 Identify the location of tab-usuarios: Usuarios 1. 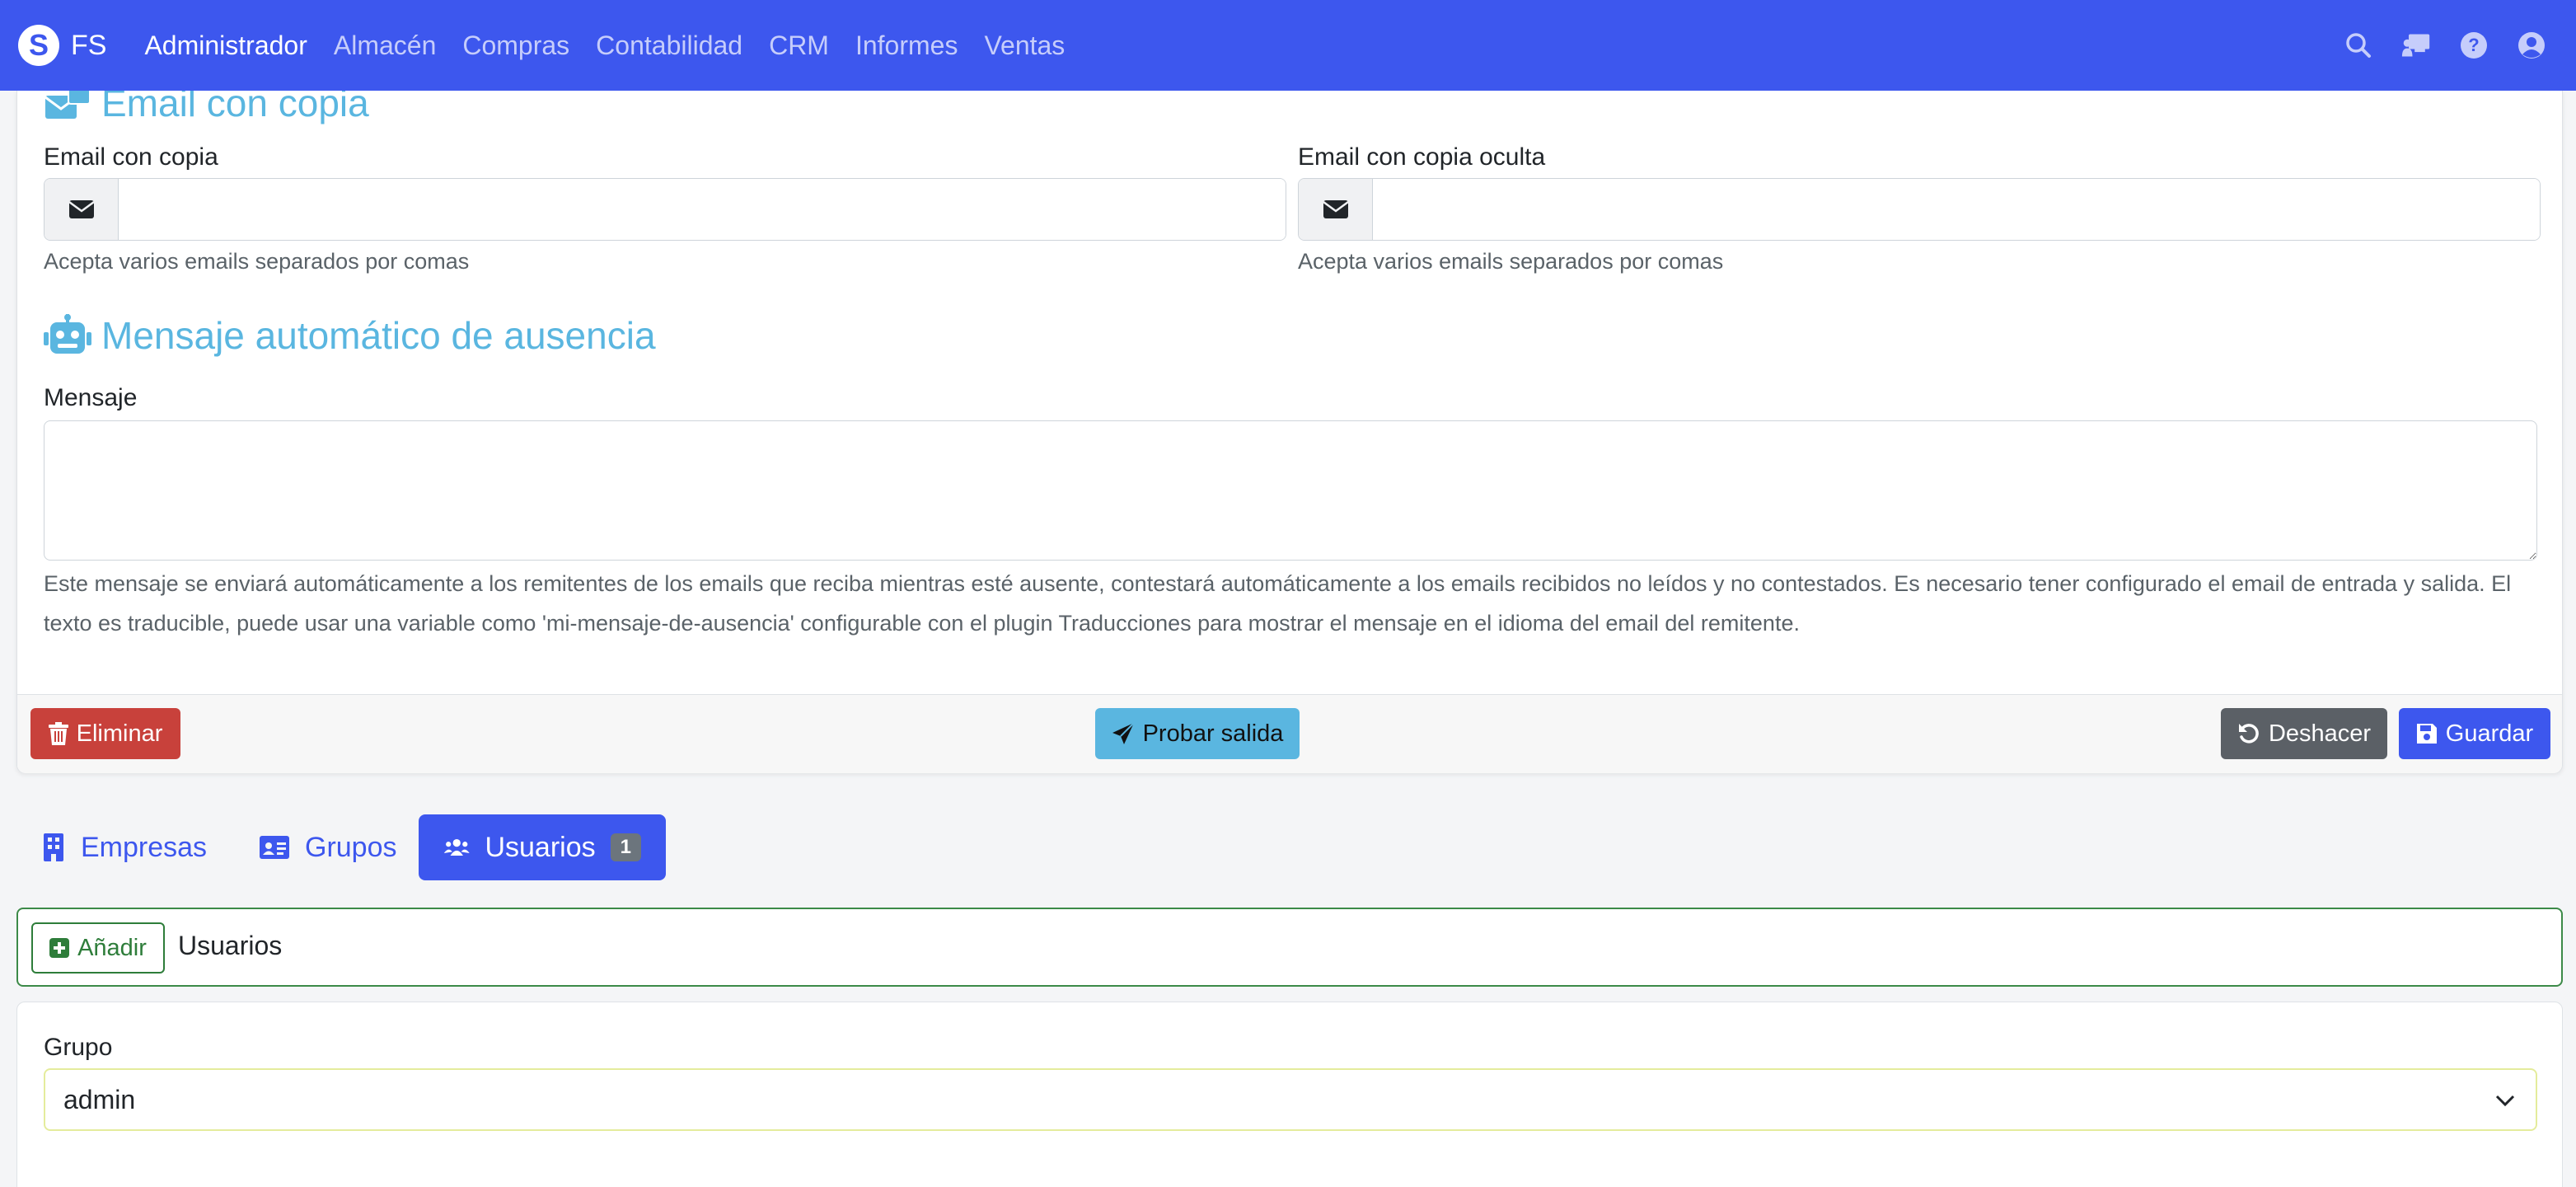
(542, 847).